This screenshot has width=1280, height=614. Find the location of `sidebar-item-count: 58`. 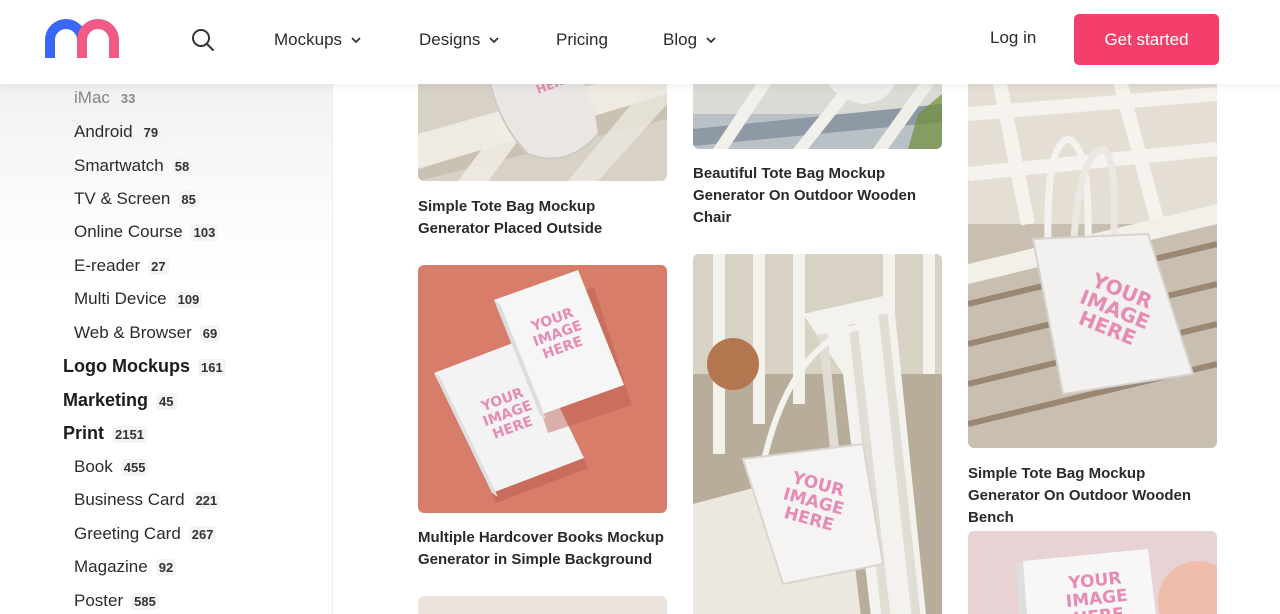

sidebar-item-count: 58 is located at coordinates (182, 166).